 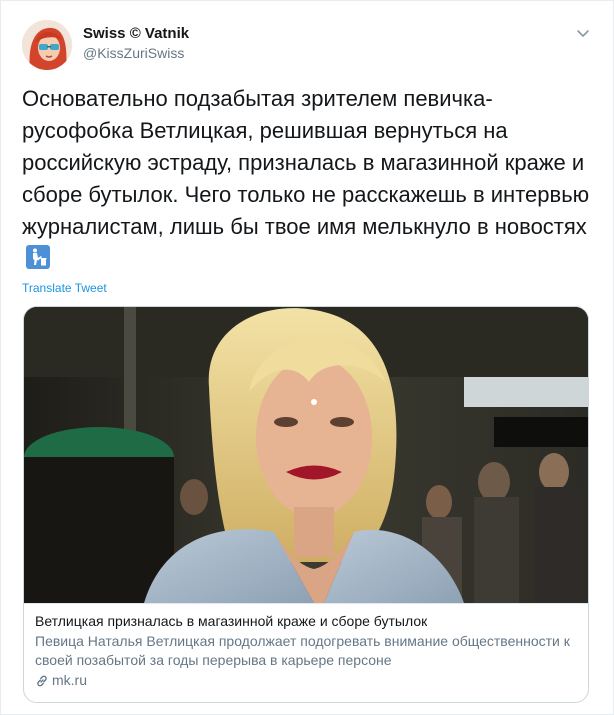 I want to click on card-domain: mk.ru, so click(x=307, y=680).